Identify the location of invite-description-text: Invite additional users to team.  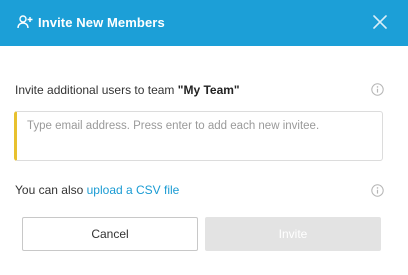
(96, 90).